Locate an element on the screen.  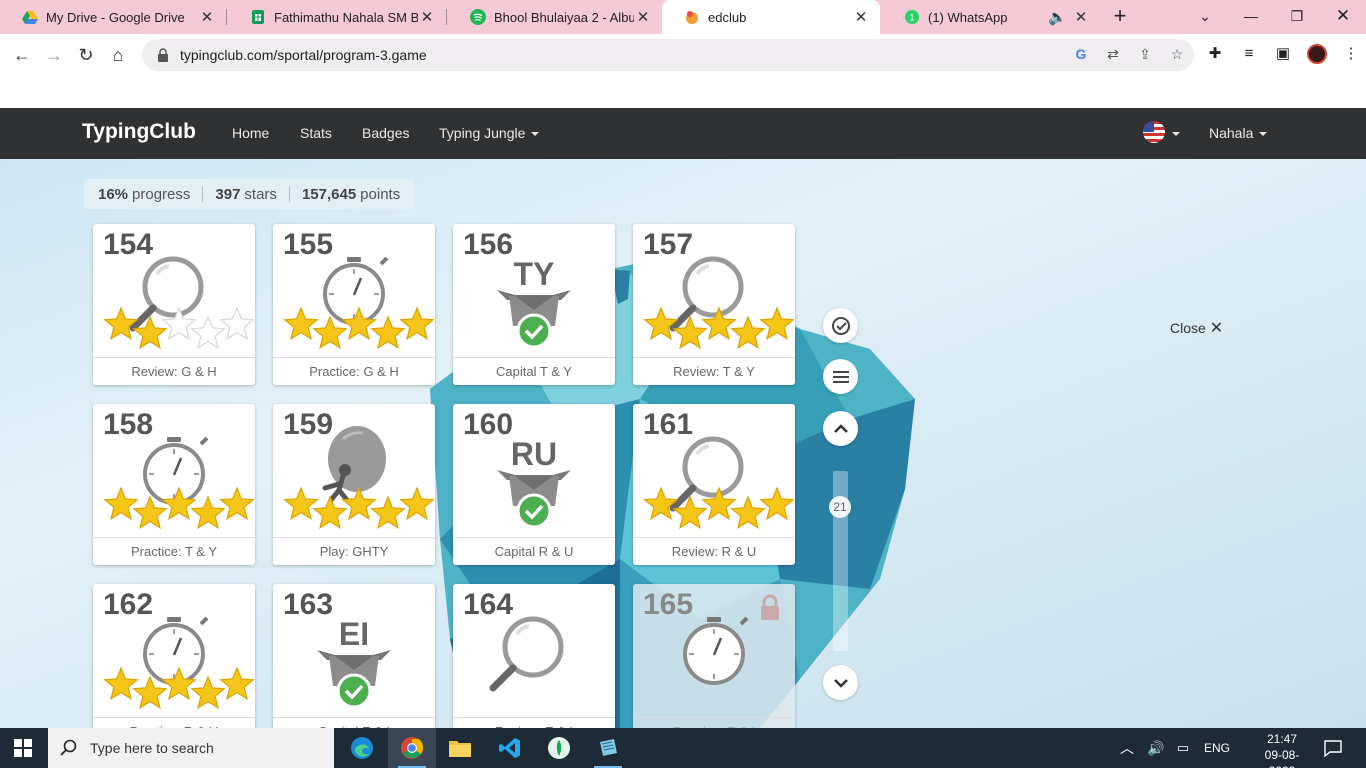
reload-icon: ↻ is located at coordinates (86, 55).